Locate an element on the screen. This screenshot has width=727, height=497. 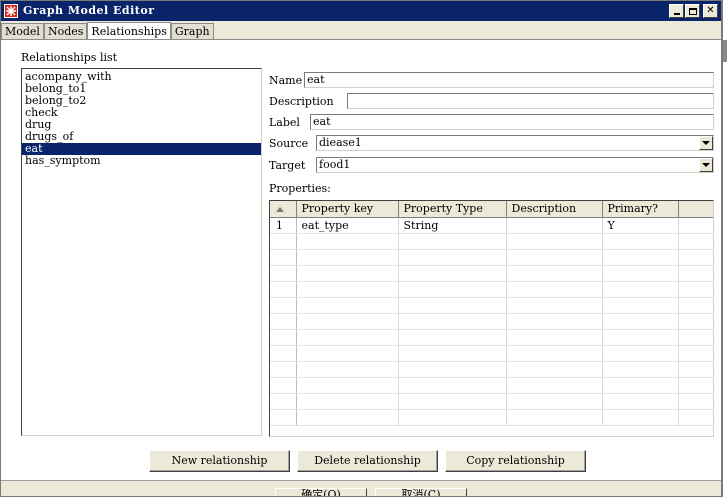
name-label: Name is located at coordinates (286, 80).